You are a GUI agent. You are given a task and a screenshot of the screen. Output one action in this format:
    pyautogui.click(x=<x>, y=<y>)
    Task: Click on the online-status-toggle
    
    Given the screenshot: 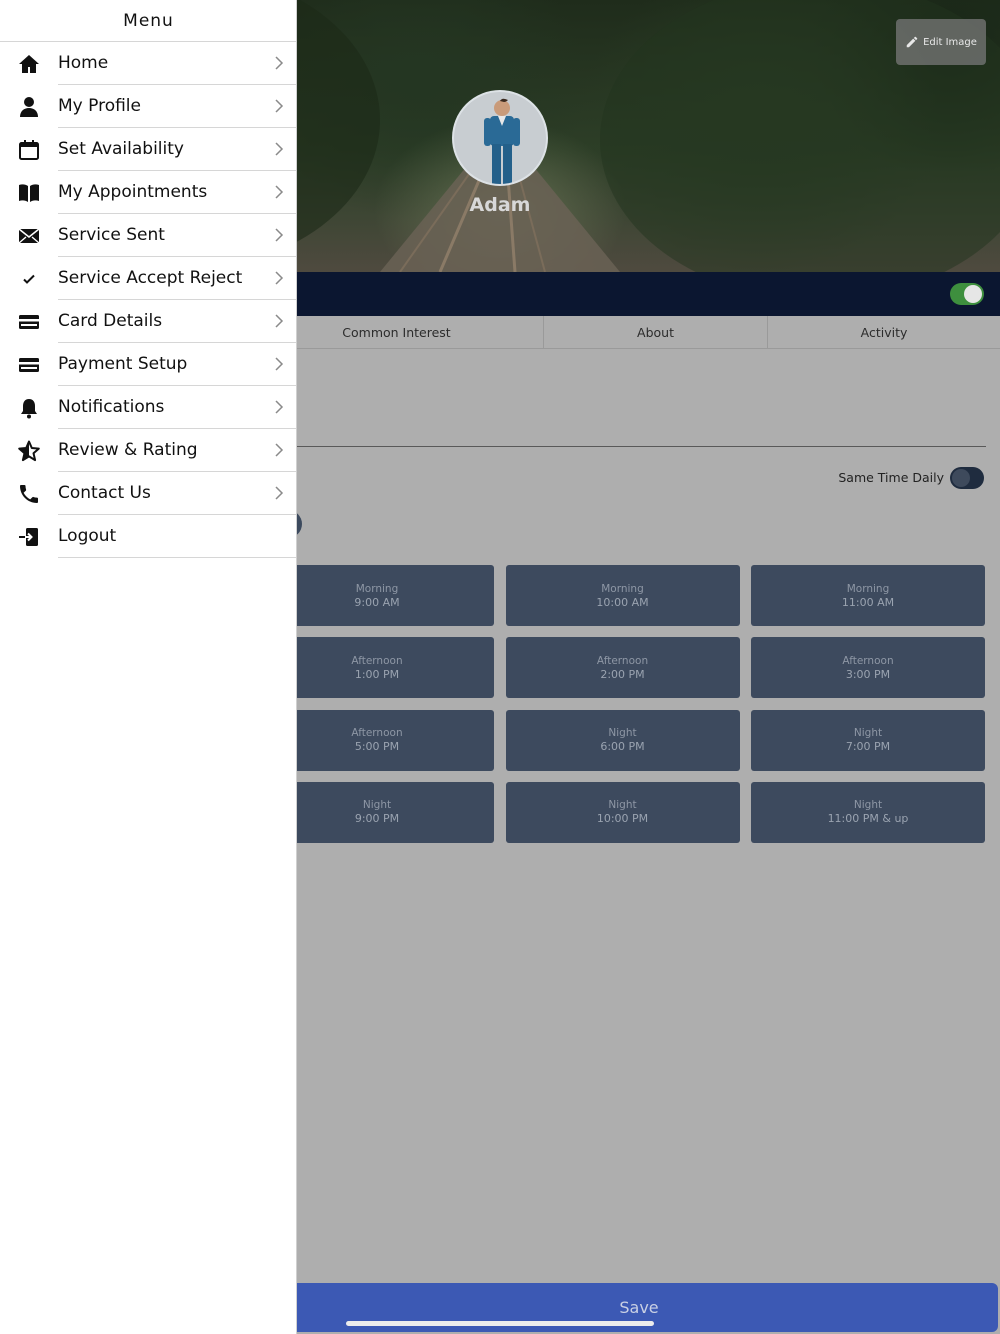 What is the action you would take?
    pyautogui.click(x=967, y=294)
    